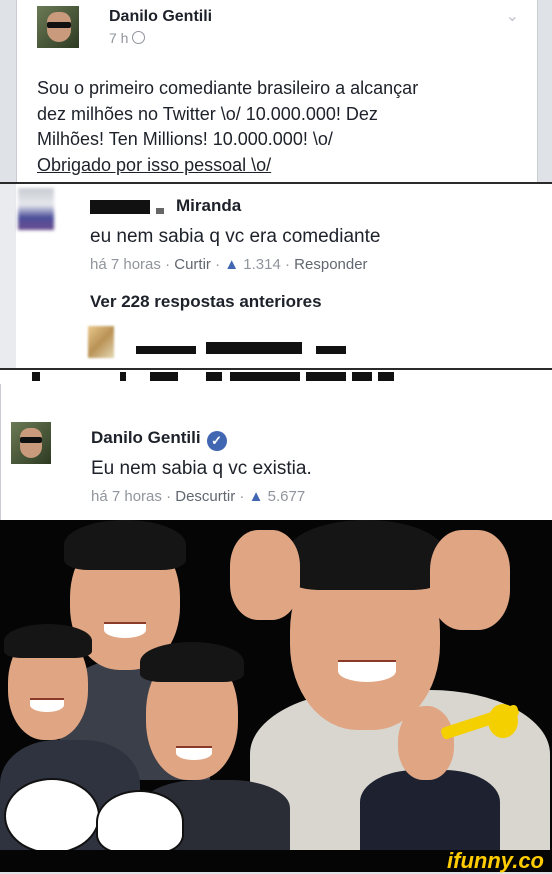 Image resolution: width=552 pixels, height=874 pixels. Describe the element at coordinates (208, 206) in the screenshot. I see `commenter-name: Miranda` at that location.